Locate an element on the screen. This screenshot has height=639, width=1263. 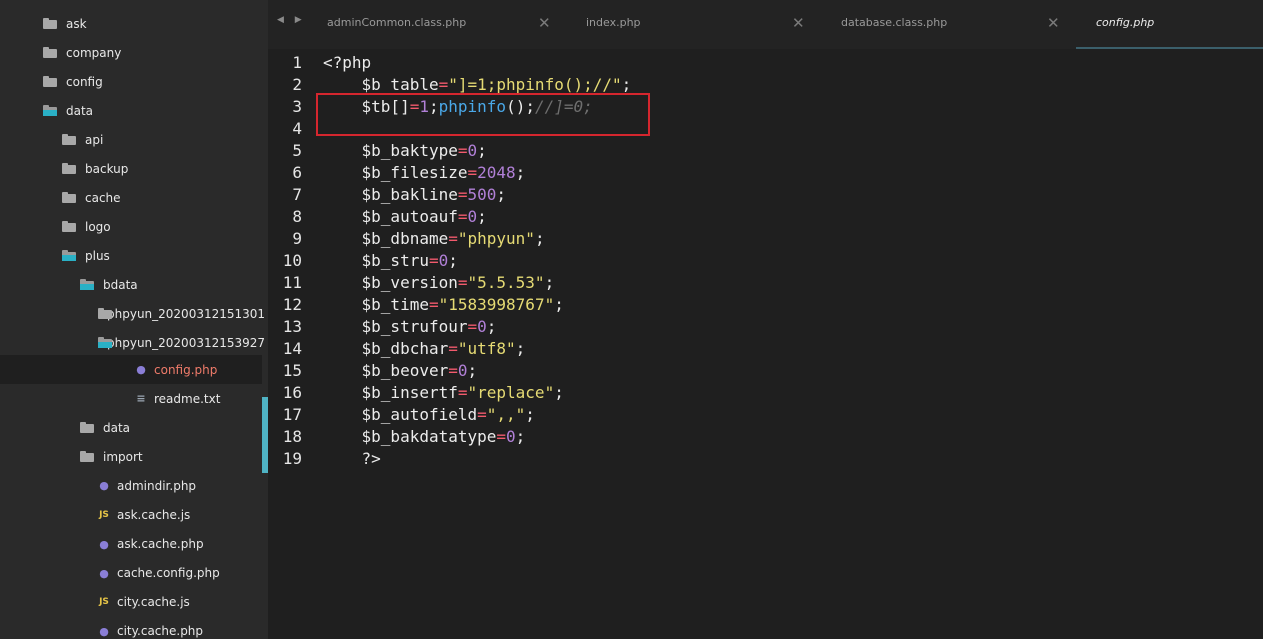
tree-item-label: ask is located at coordinates (76, 23).